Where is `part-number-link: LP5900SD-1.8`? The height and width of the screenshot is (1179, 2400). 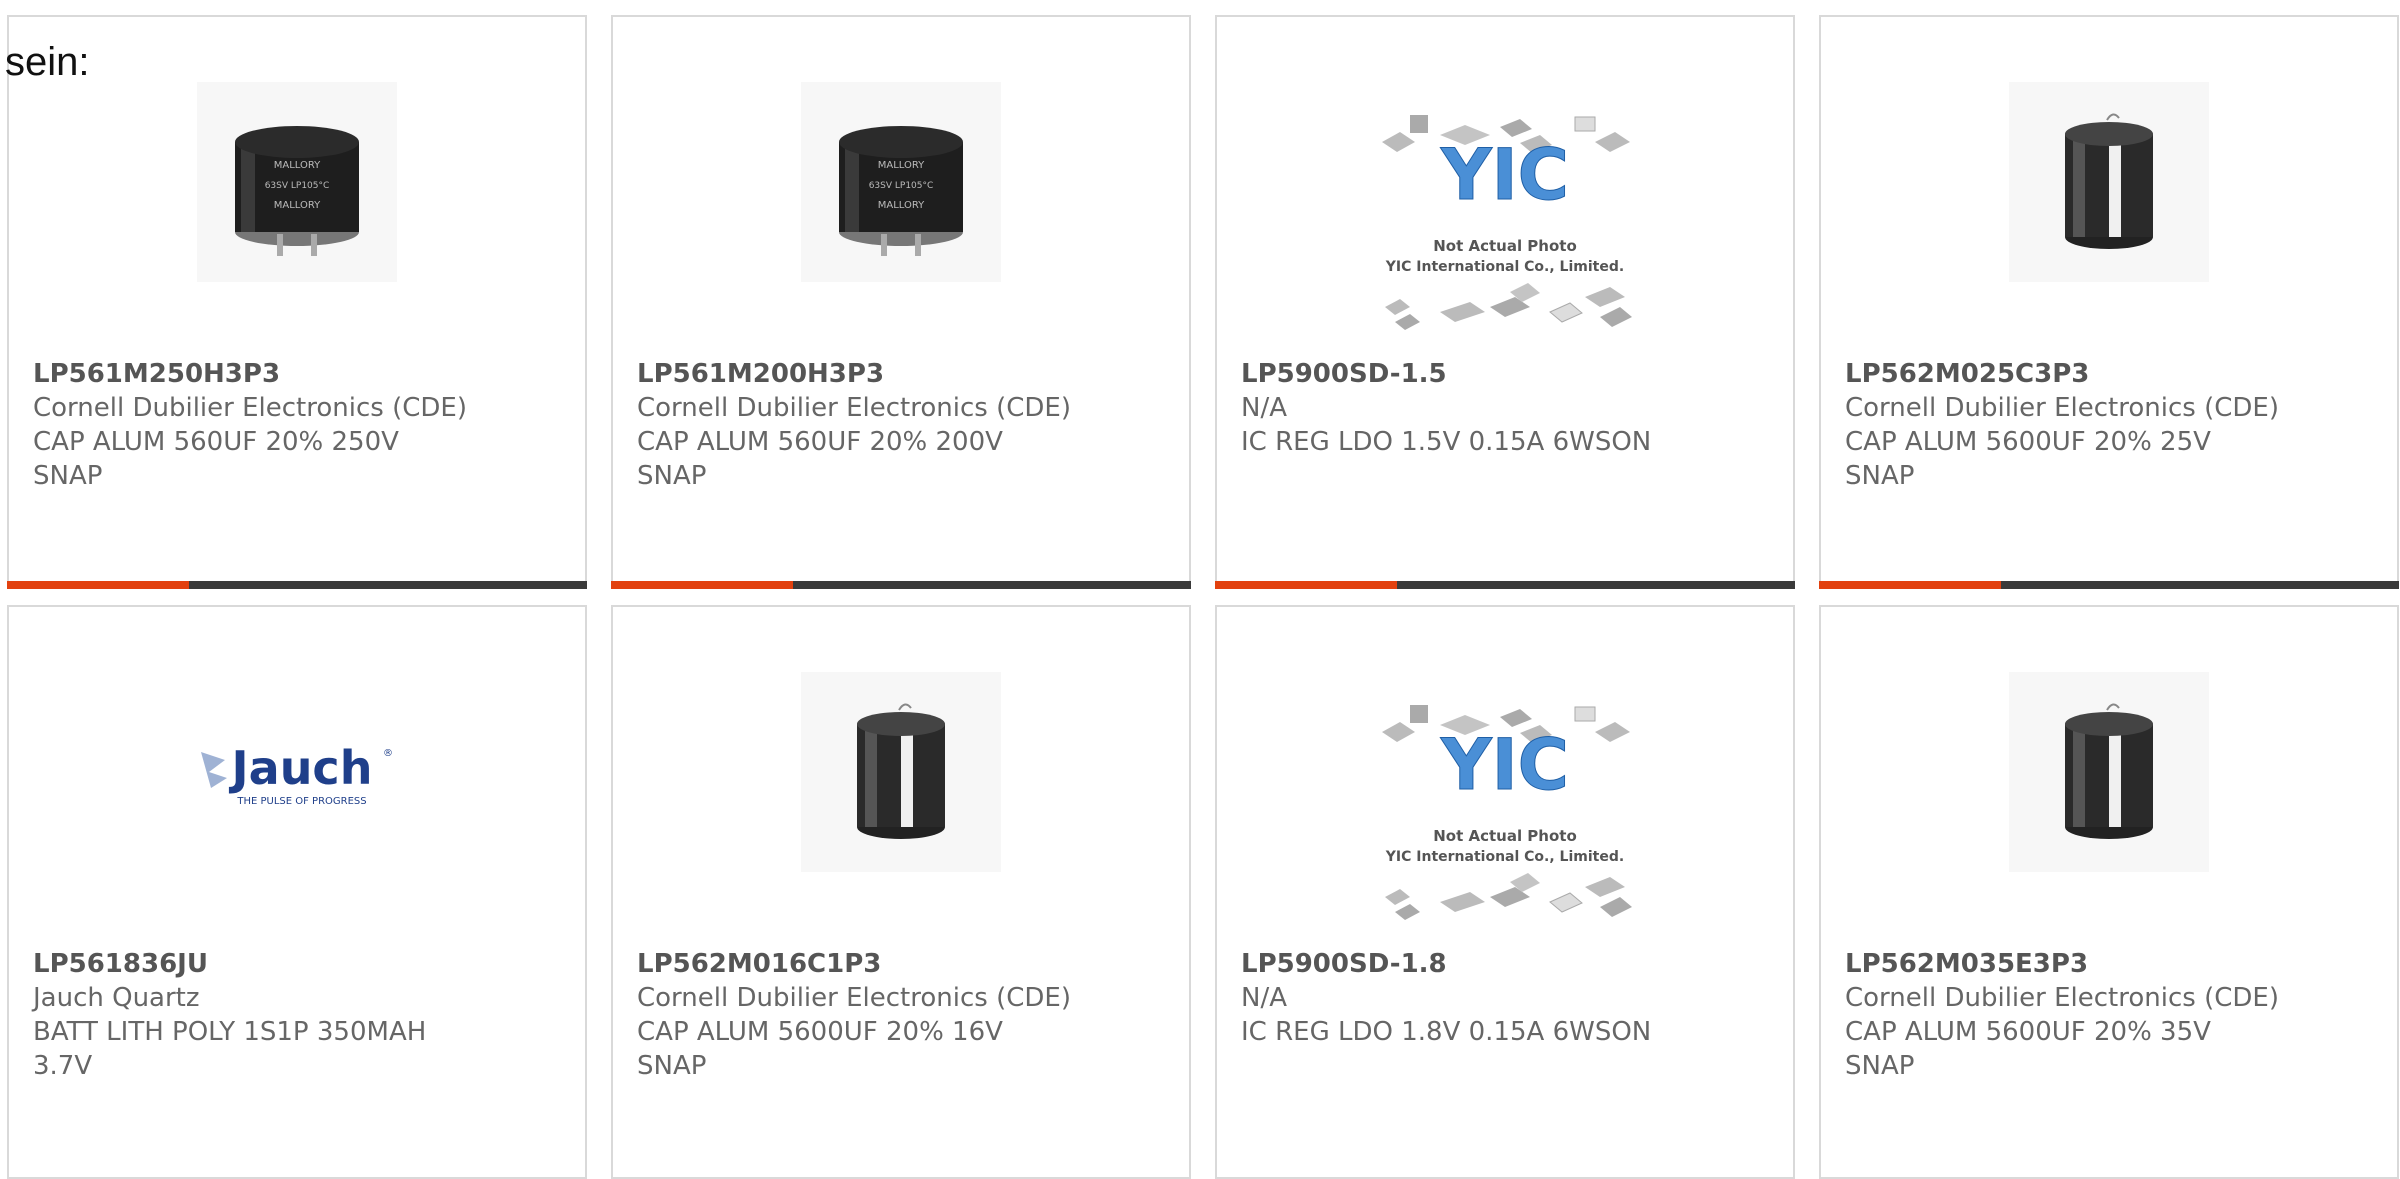
part-number-link: LP5900SD-1.8 is located at coordinates (1507, 964).